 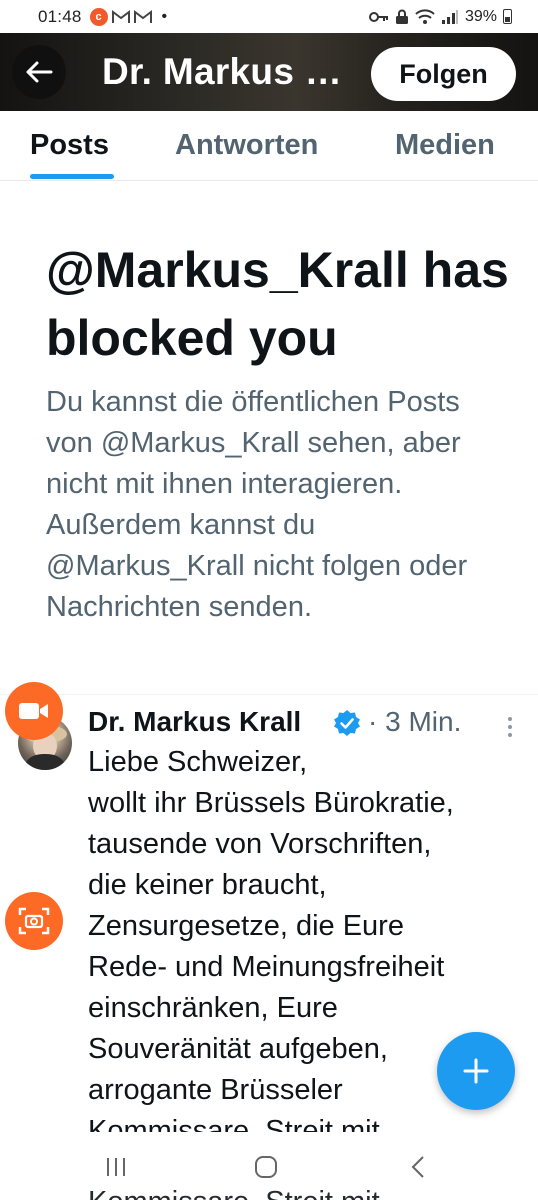 I want to click on post-timestamp: · 3 Min., so click(x=414, y=722).